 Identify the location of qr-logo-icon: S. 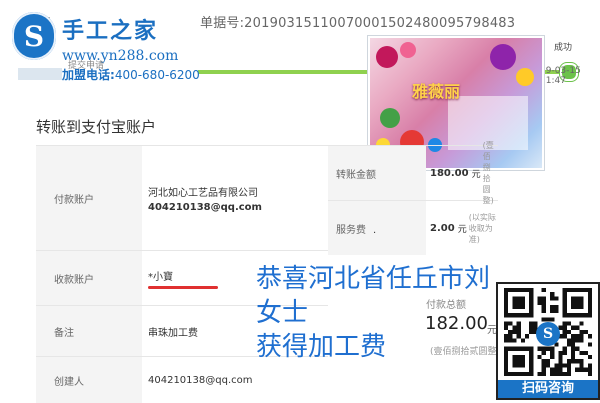
(548, 334).